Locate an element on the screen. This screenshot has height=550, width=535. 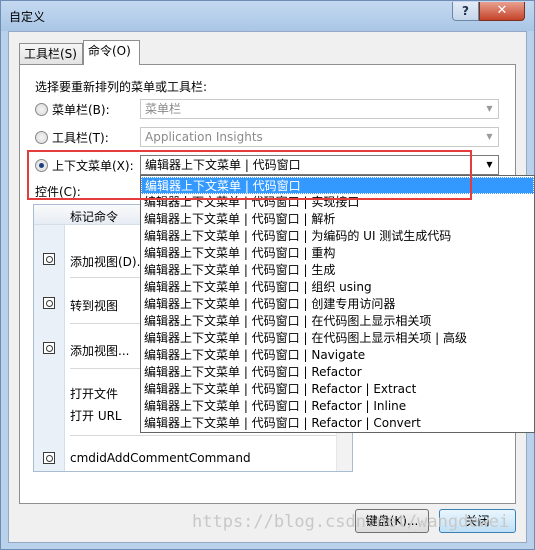
dropdown-item: 编辑器上下文菜单 | 代码窗口 | 组织 using is located at coordinates (337, 287).